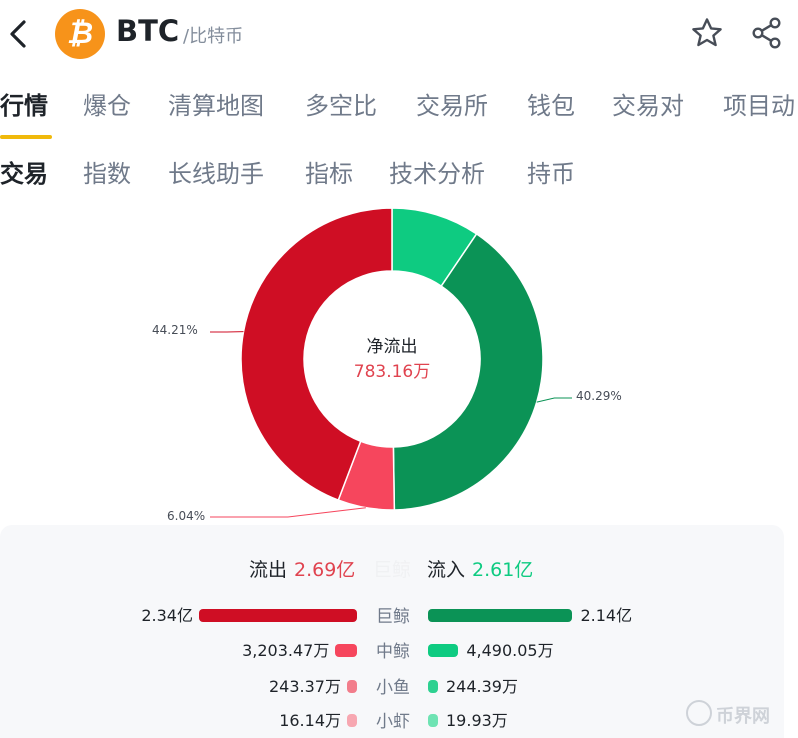  I want to click on subtab-indicators: 指标, so click(329, 174).